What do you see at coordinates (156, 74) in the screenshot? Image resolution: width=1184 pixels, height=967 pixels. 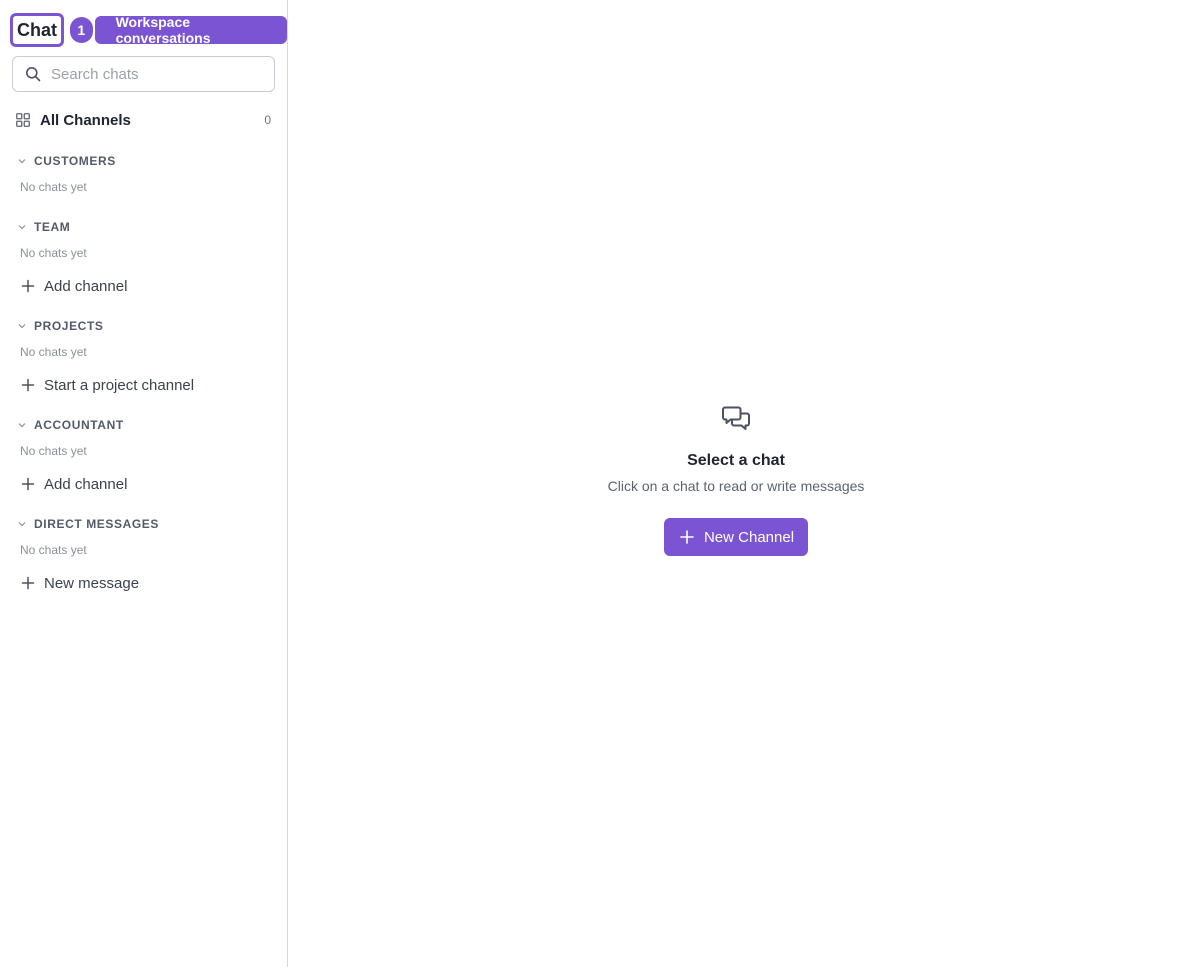 I see `search-input` at bounding box center [156, 74].